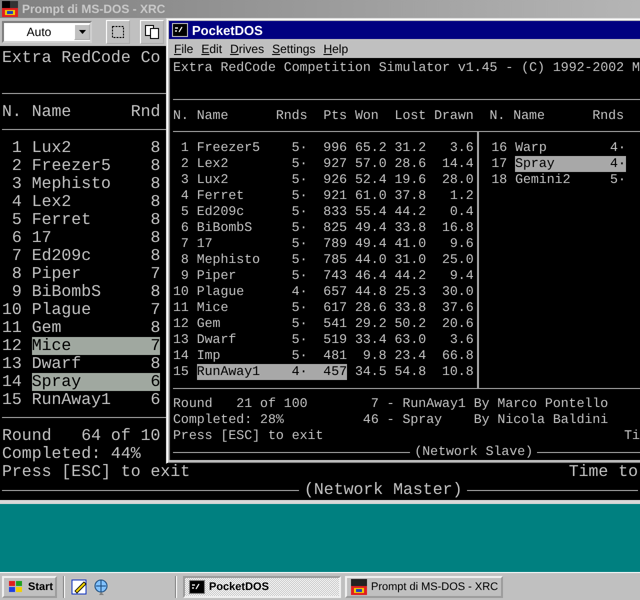 Image resolution: width=640 pixels, height=600 pixels. What do you see at coordinates (247, 49) in the screenshot?
I see `menu-item: Drives` at bounding box center [247, 49].